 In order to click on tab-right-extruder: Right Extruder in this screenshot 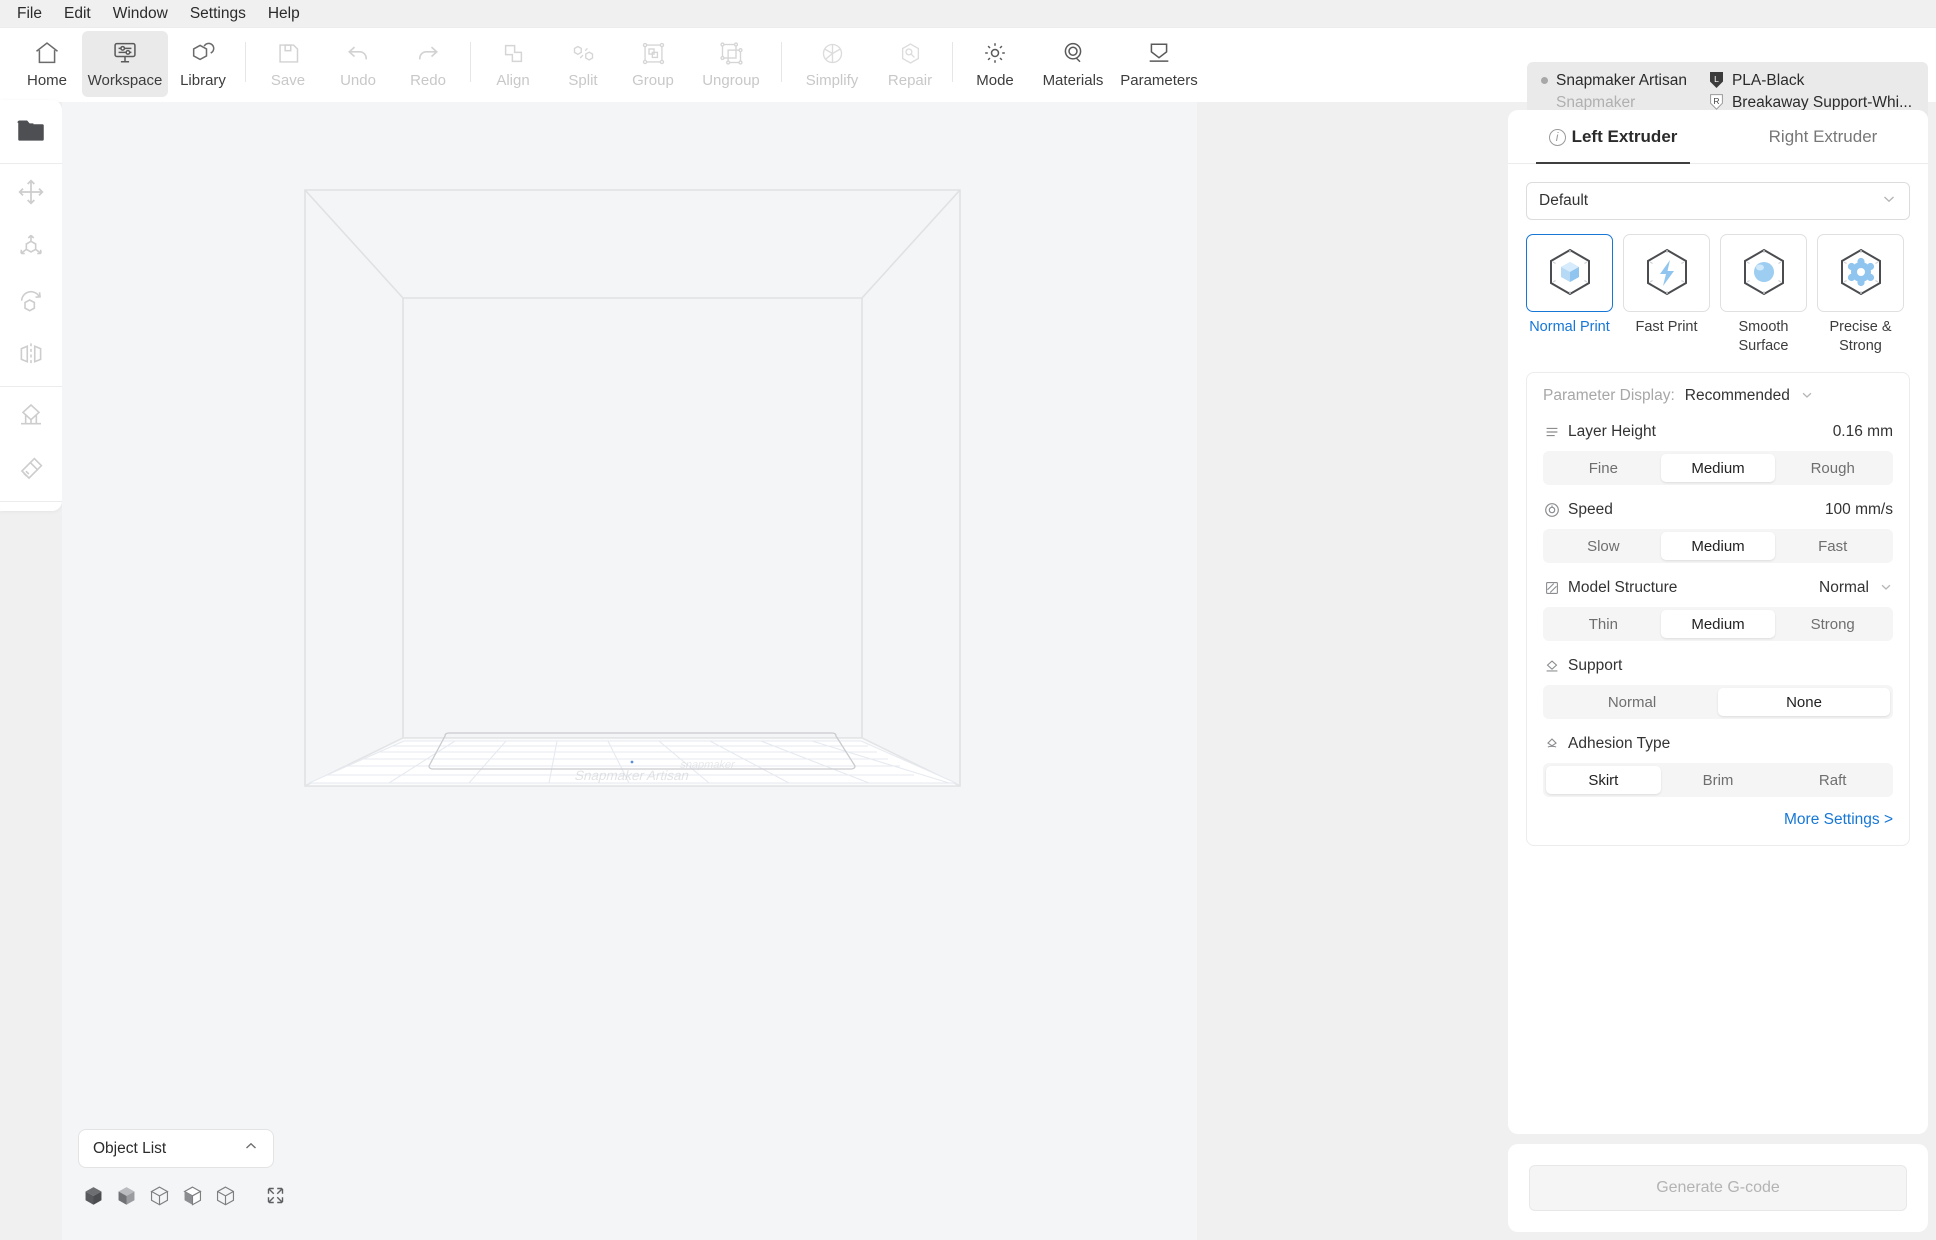, I will do `click(1823, 137)`.